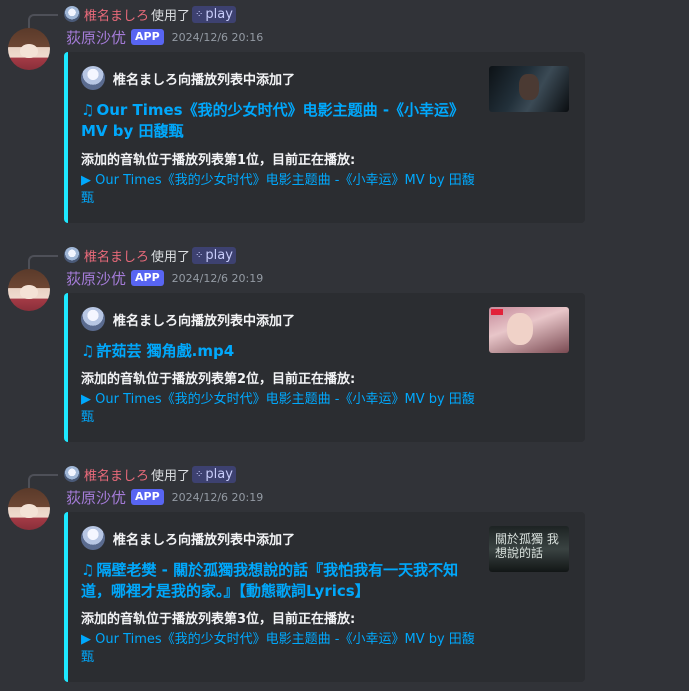 The image size is (689, 691). I want to click on field-name: 添加的音轨位于播放列表第2位，目前正在播放:, so click(218, 379).